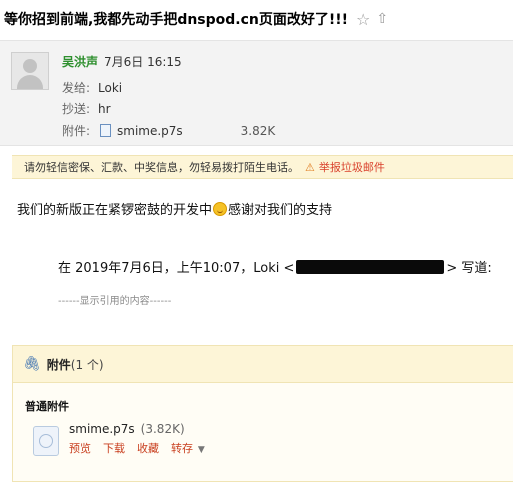  I want to click on cc-value: hr, so click(104, 109).